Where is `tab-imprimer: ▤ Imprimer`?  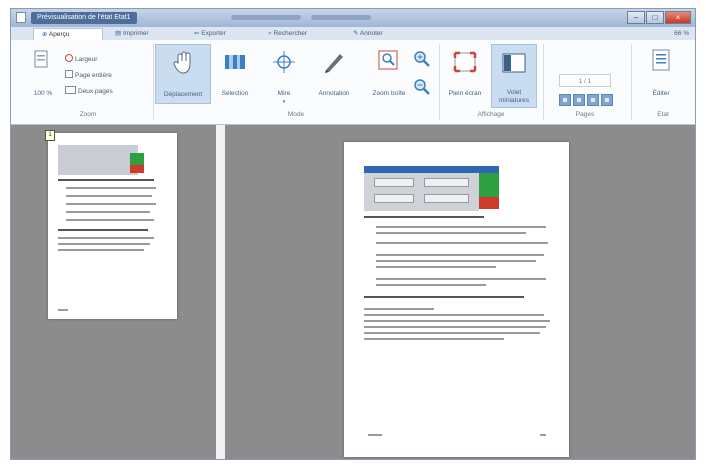 tab-imprimer: ▤ Imprimer is located at coordinates (132, 34).